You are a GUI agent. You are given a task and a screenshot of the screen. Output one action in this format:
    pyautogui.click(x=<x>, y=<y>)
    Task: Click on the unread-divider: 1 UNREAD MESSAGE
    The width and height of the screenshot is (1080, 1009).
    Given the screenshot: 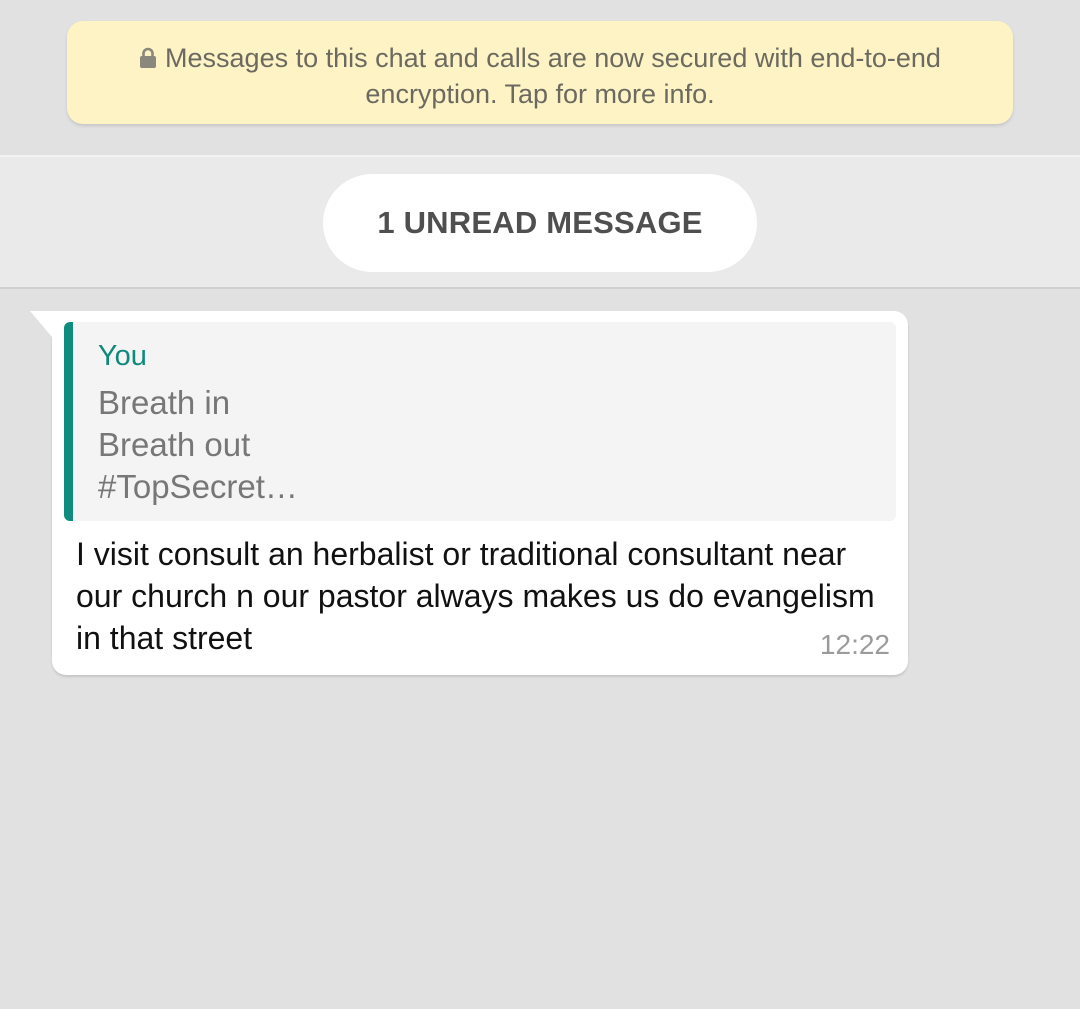 What is the action you would take?
    pyautogui.click(x=540, y=222)
    